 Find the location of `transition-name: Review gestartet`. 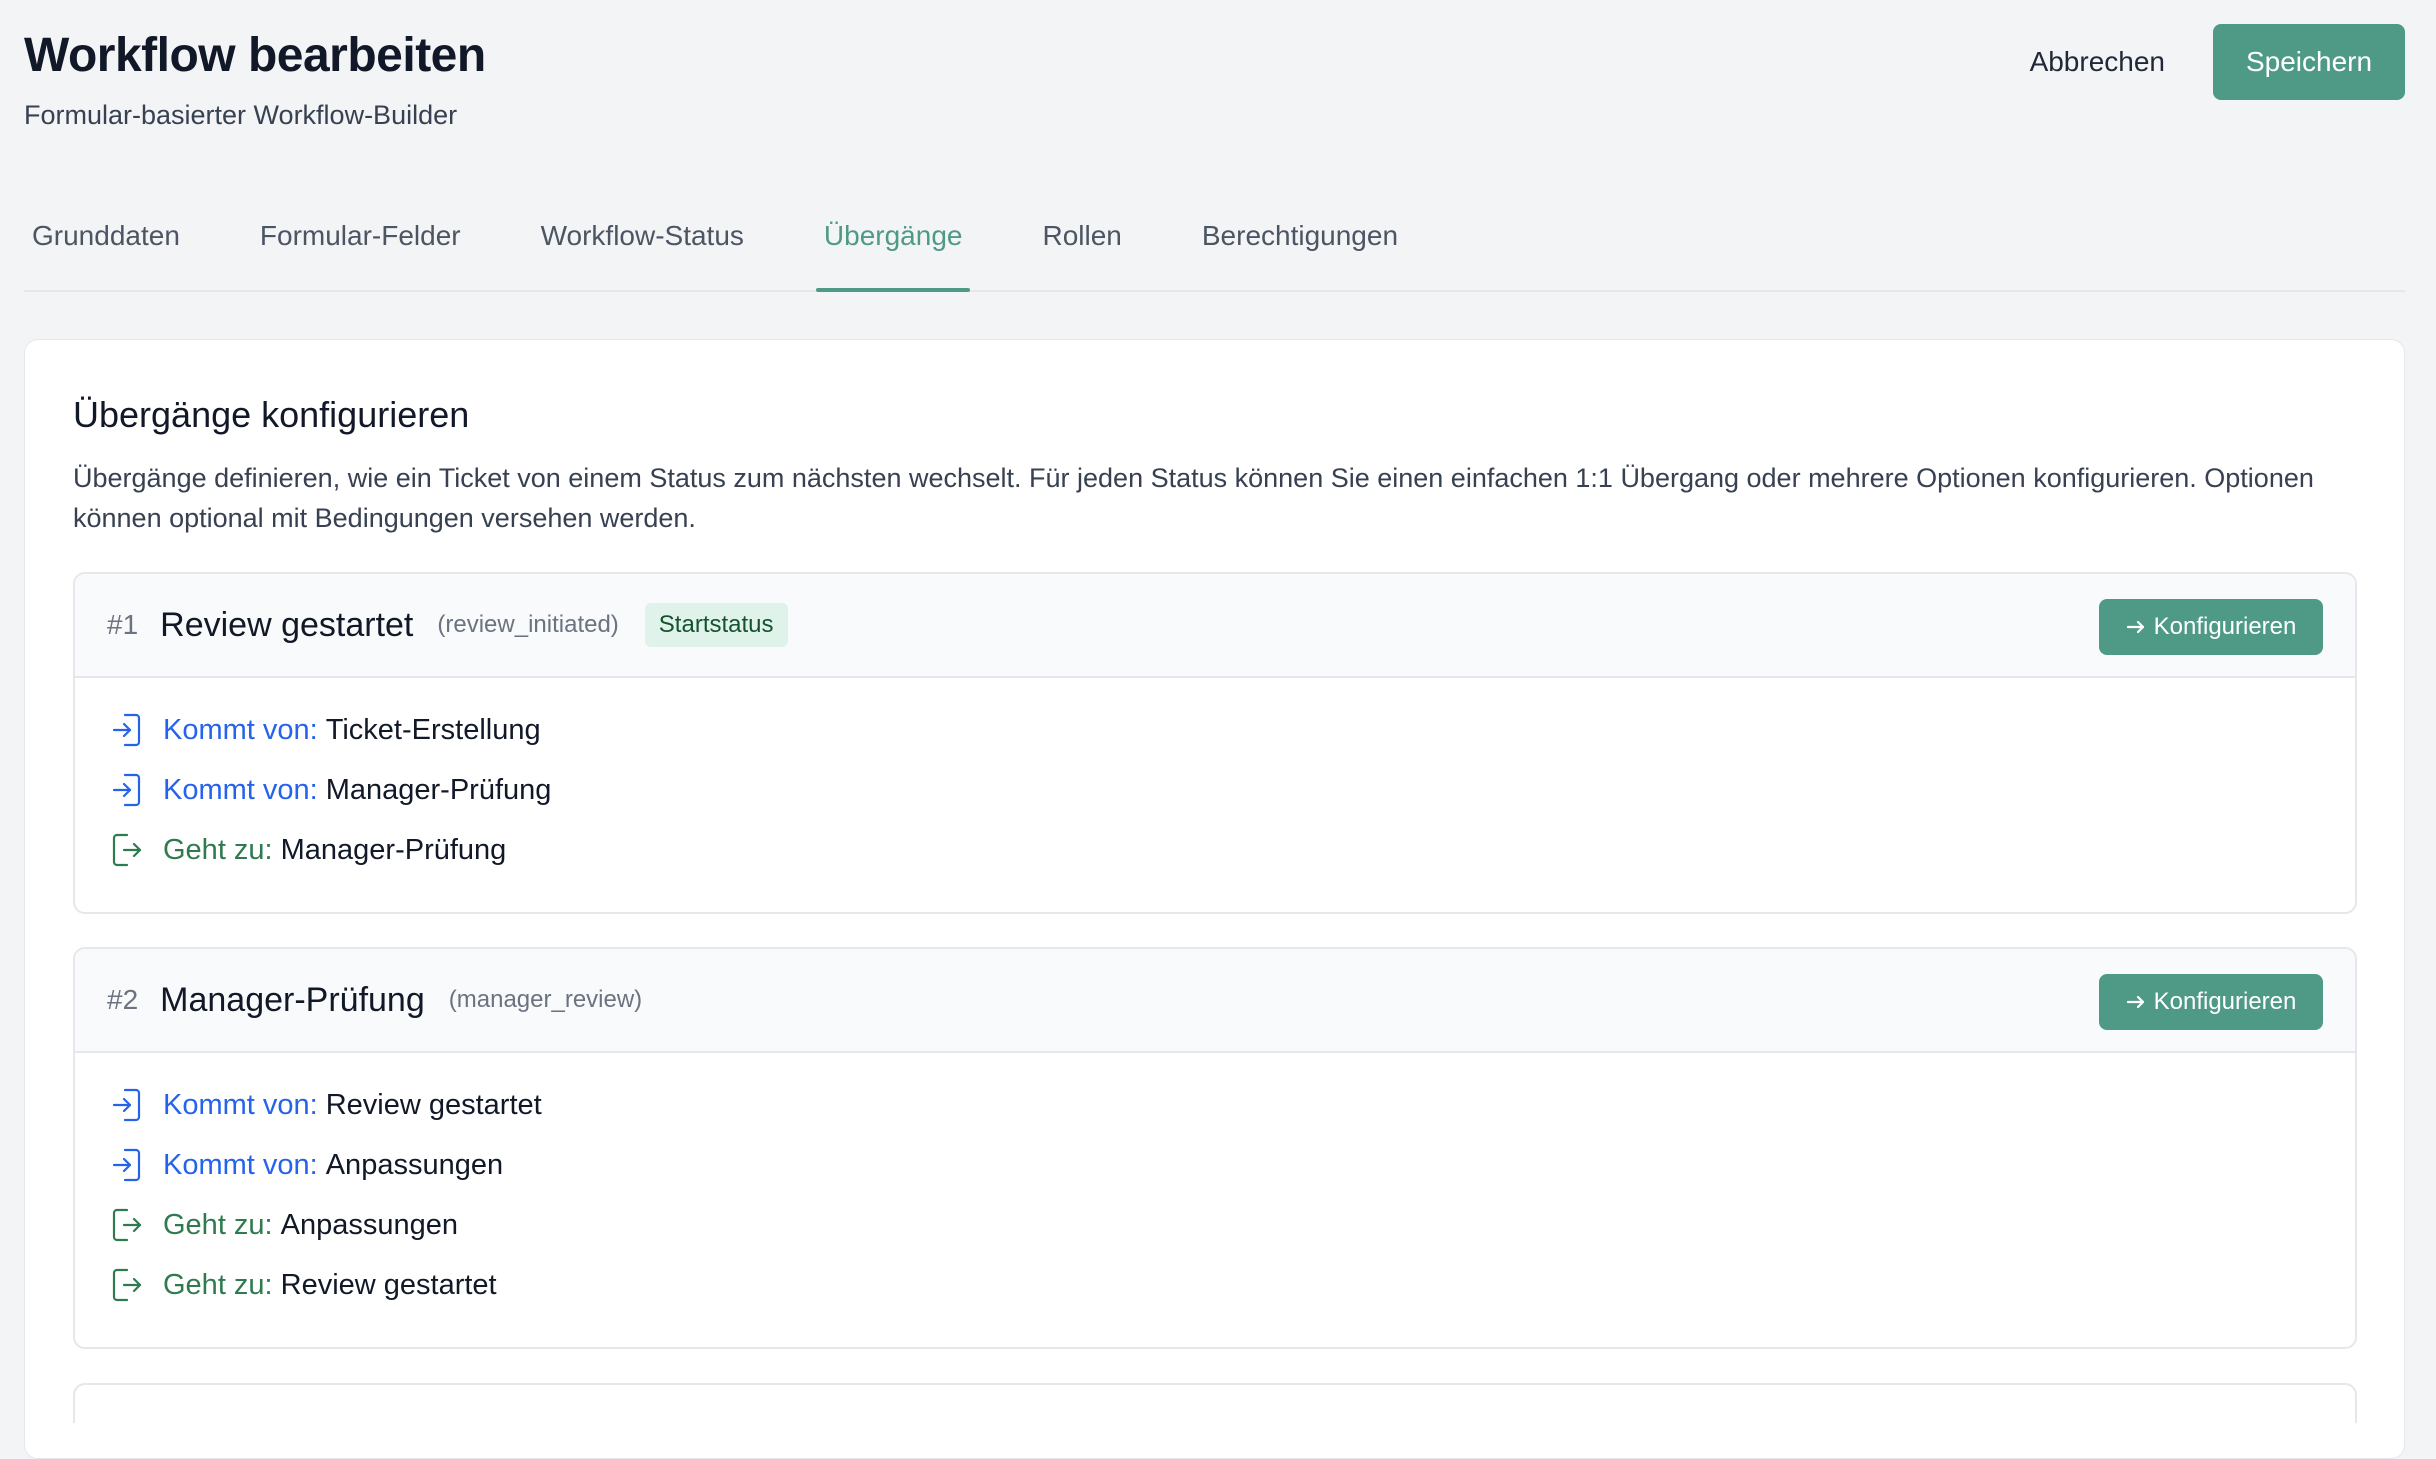

transition-name: Review gestartet is located at coordinates (287, 624).